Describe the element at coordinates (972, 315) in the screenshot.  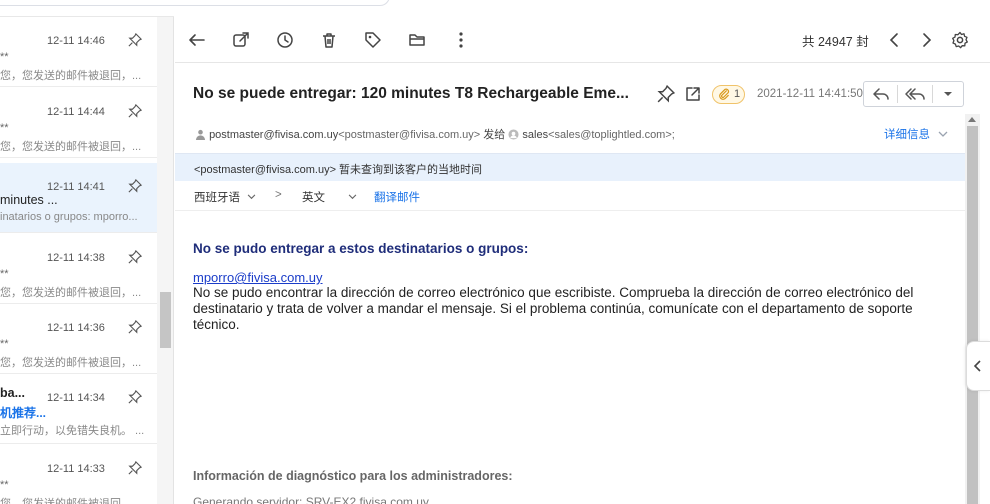
I see `message-scrollbar-thumb` at that location.